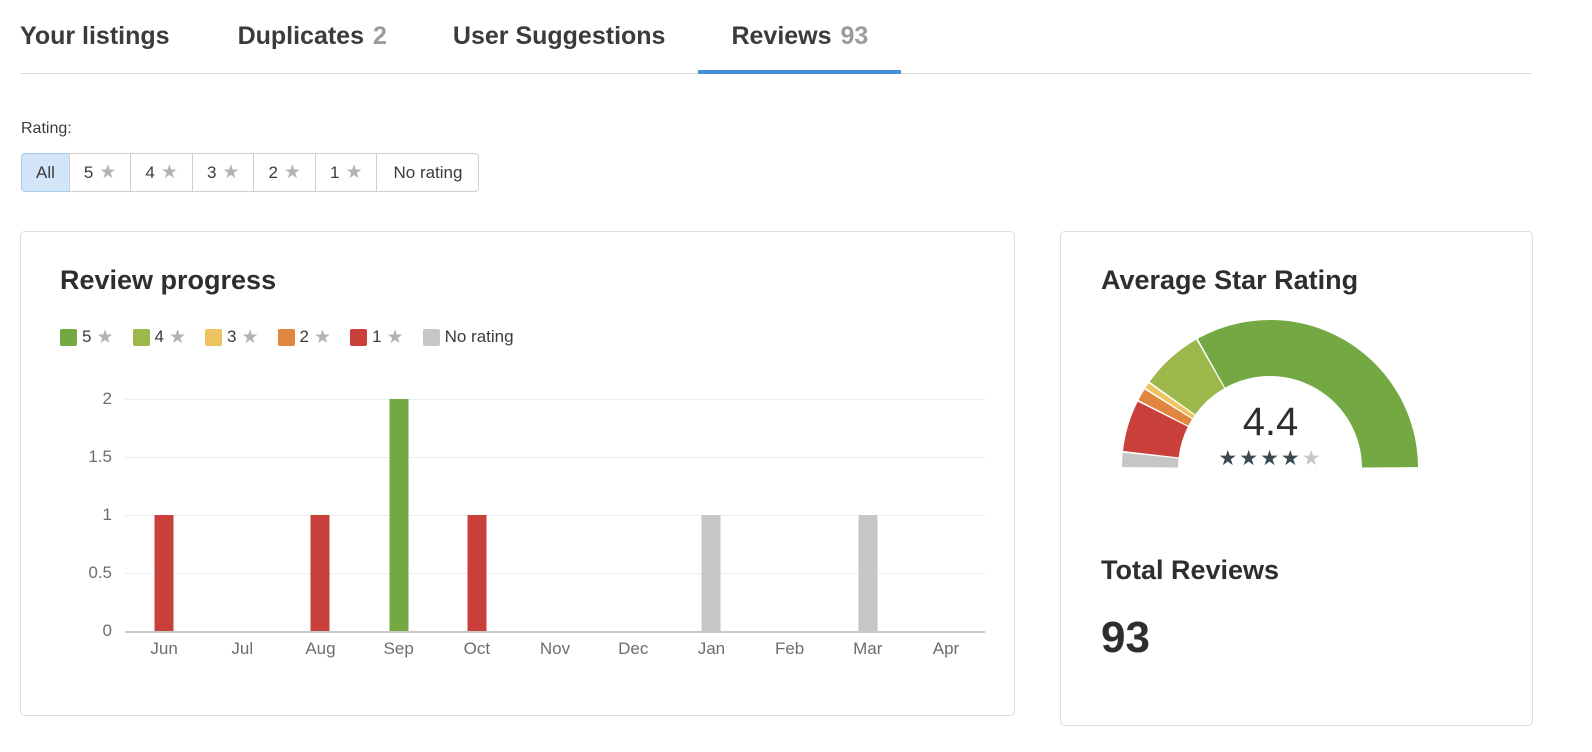 This screenshot has height=752, width=1592. Describe the element at coordinates (320, 648) in the screenshot. I see `chart-x-tick-label: Aug` at that location.